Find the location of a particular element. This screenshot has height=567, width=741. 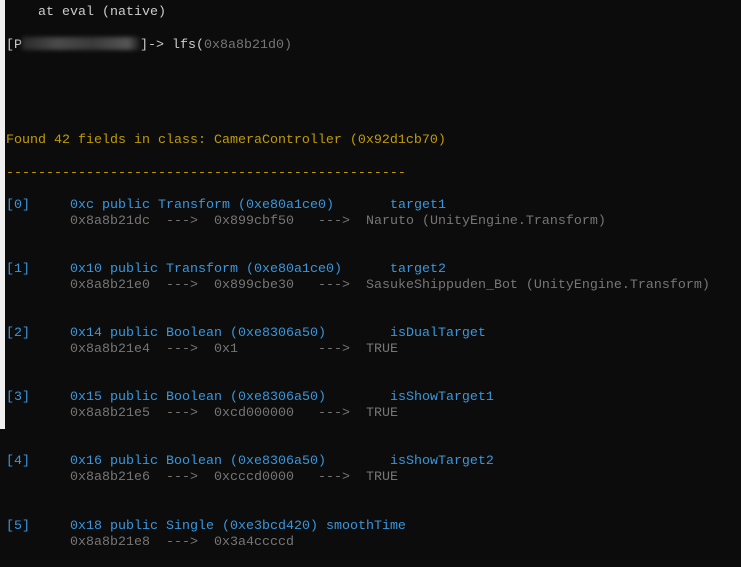

field-name: target1 is located at coordinates (417, 205).